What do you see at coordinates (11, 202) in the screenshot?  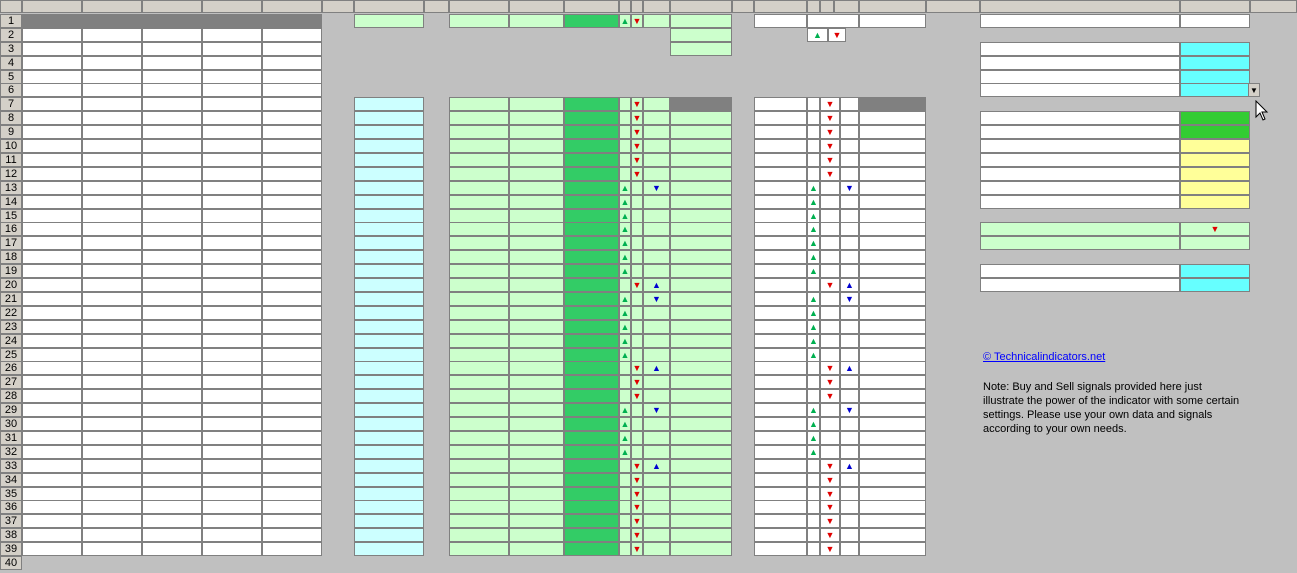 I see `row-header-14: 14` at bounding box center [11, 202].